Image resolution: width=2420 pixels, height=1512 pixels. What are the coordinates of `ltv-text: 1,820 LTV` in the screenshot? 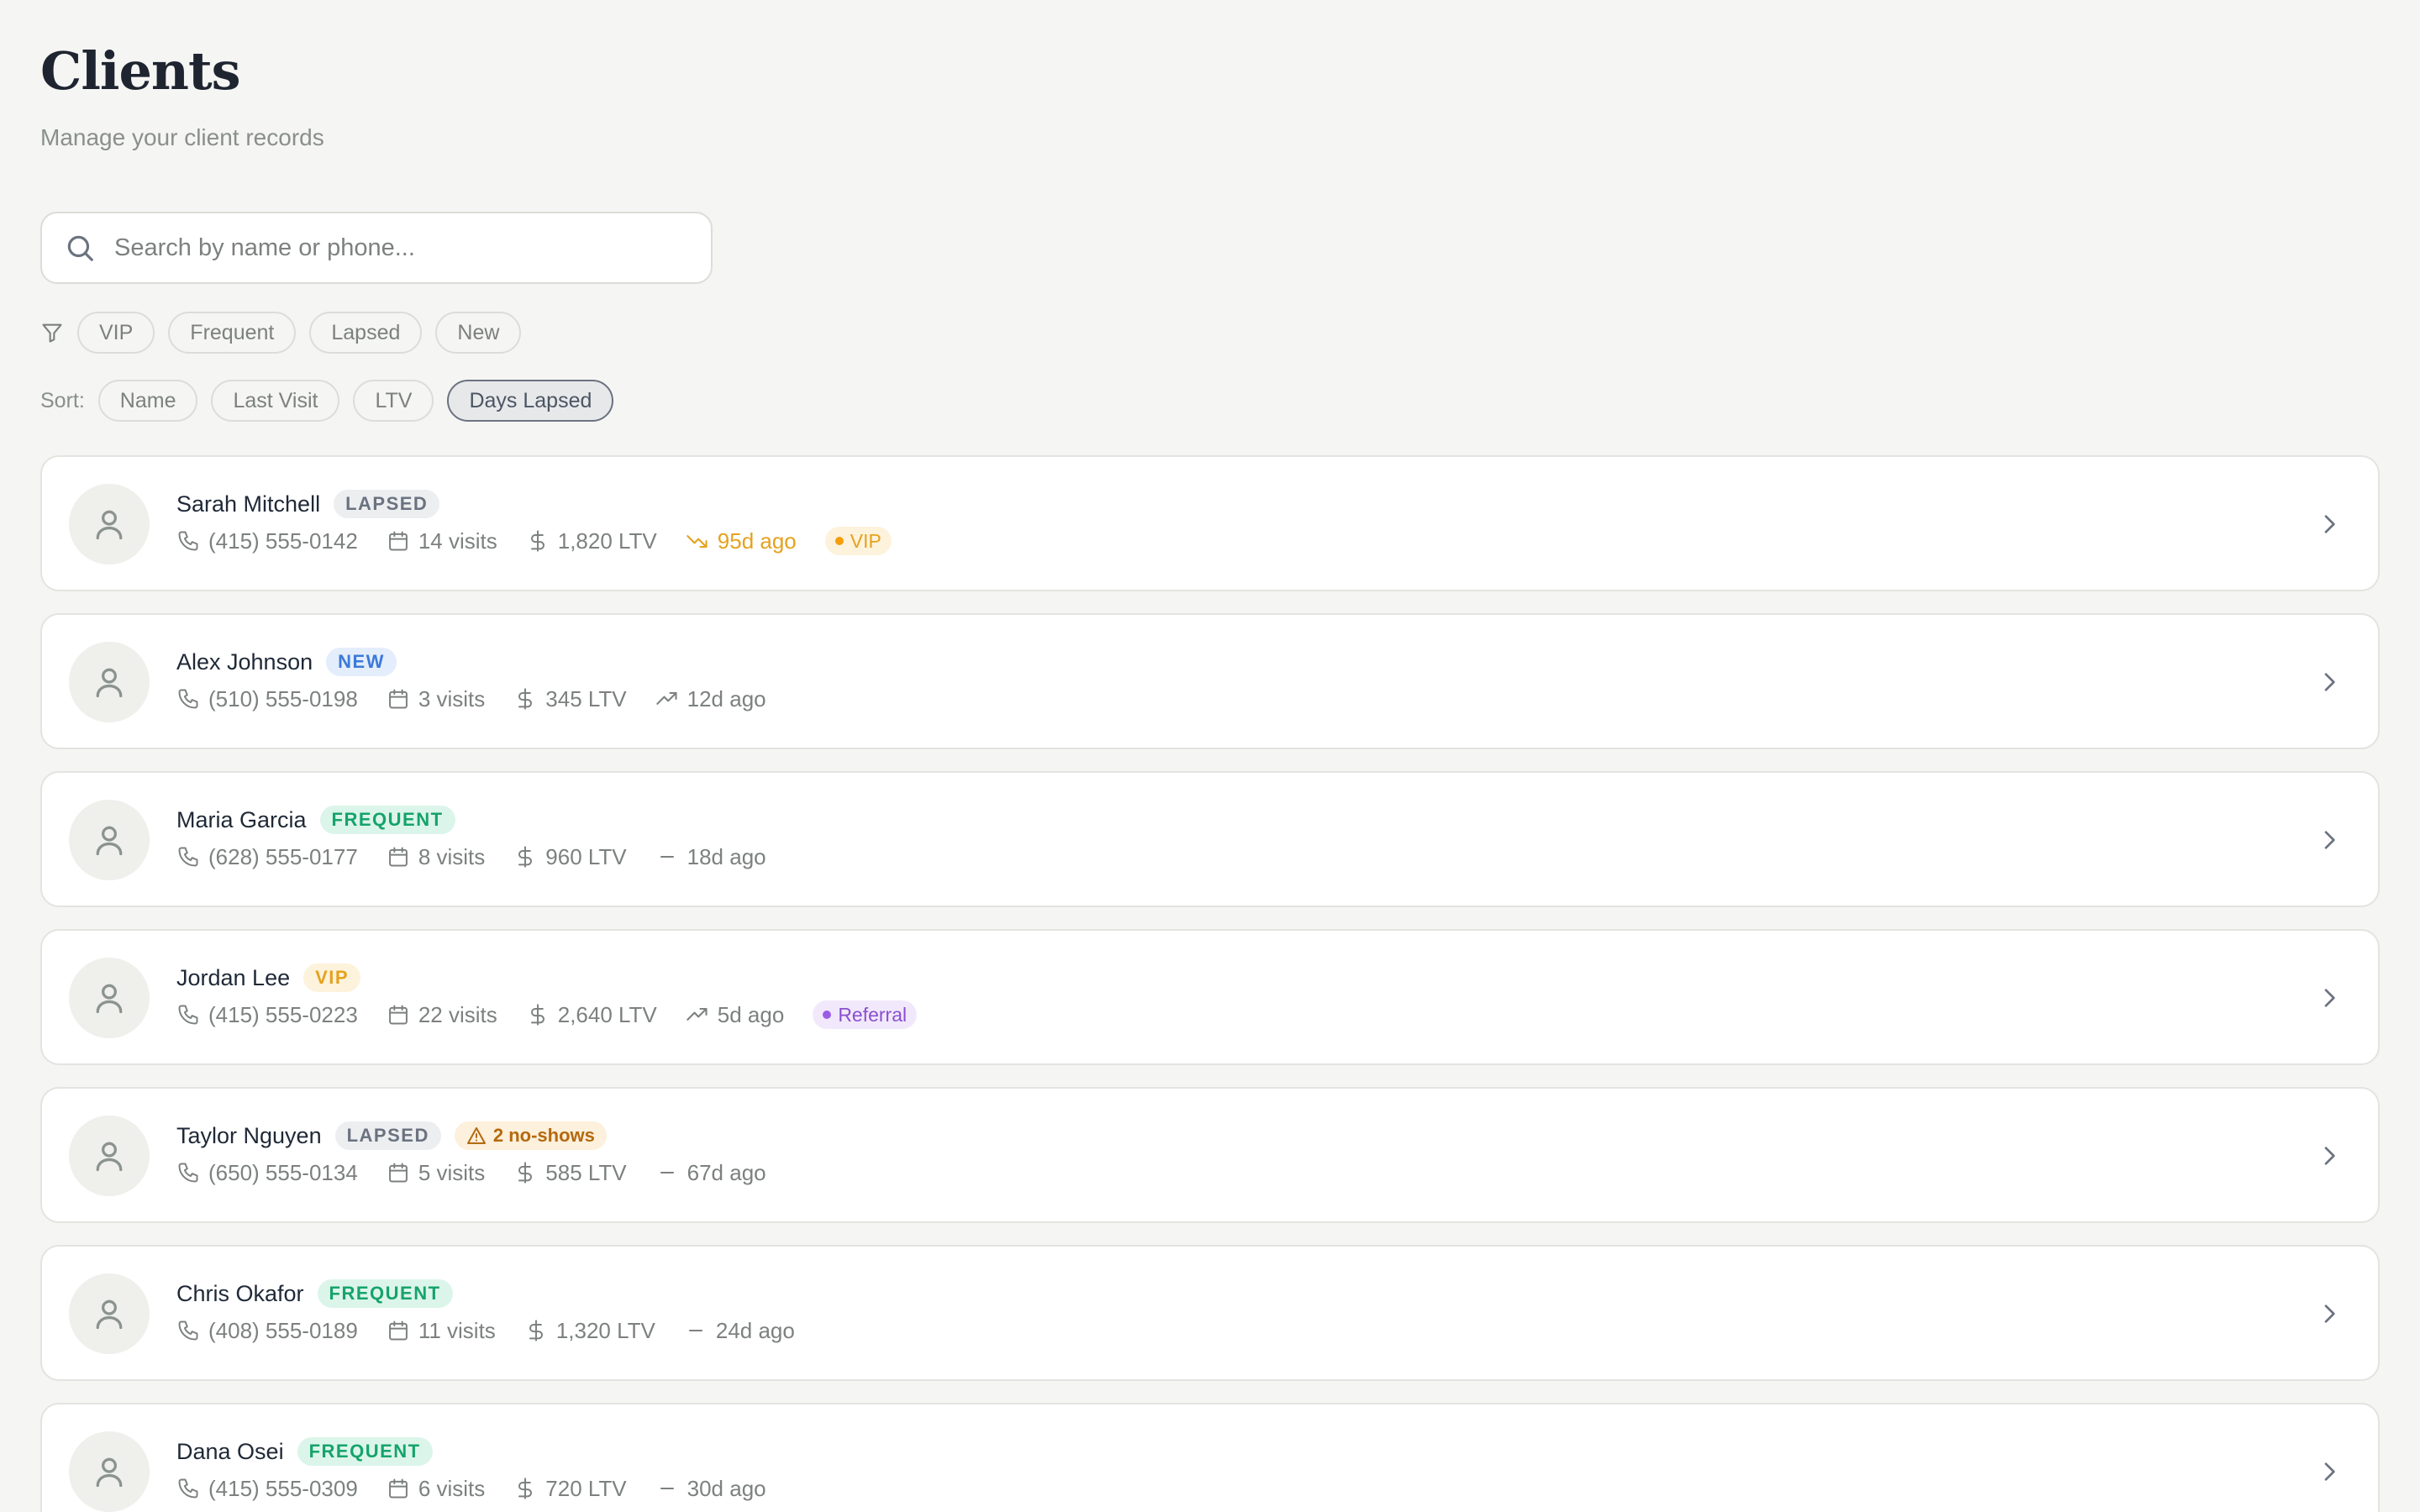 It's located at (607, 541).